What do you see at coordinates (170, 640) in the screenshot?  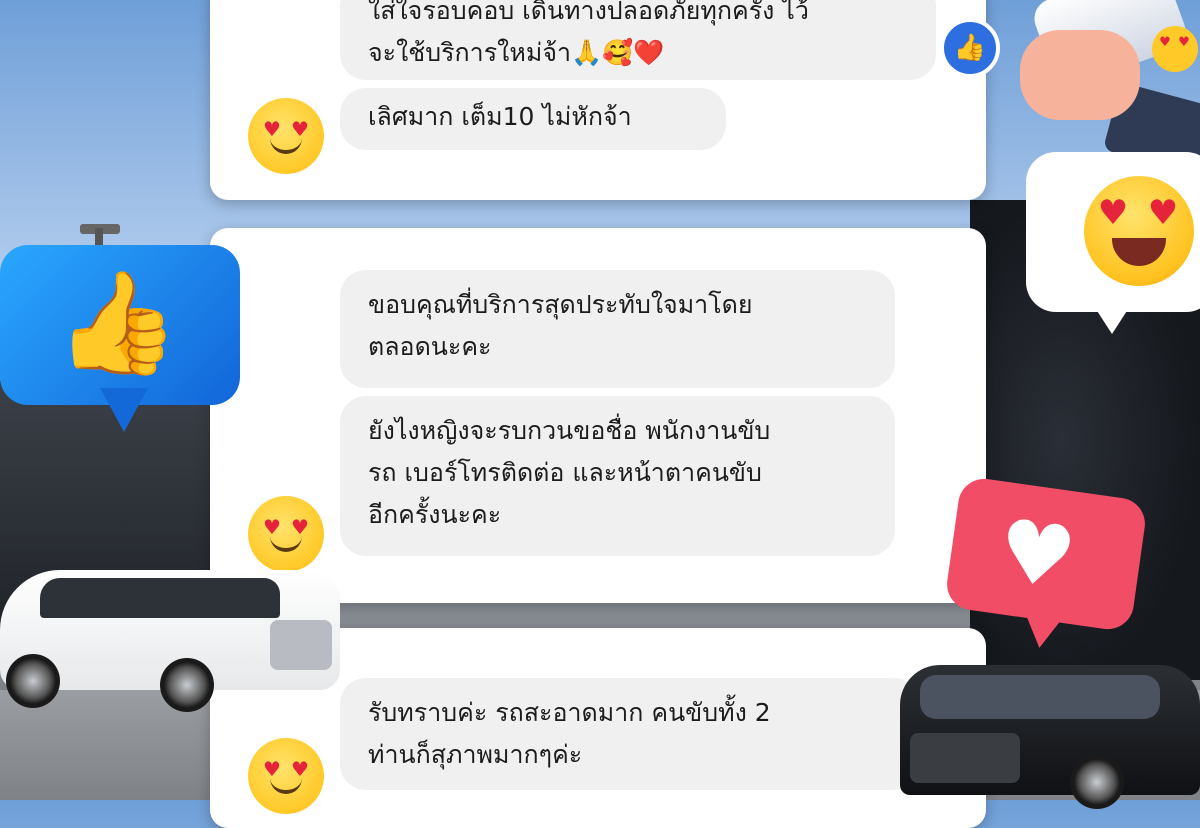 I see `white-van-image` at bounding box center [170, 640].